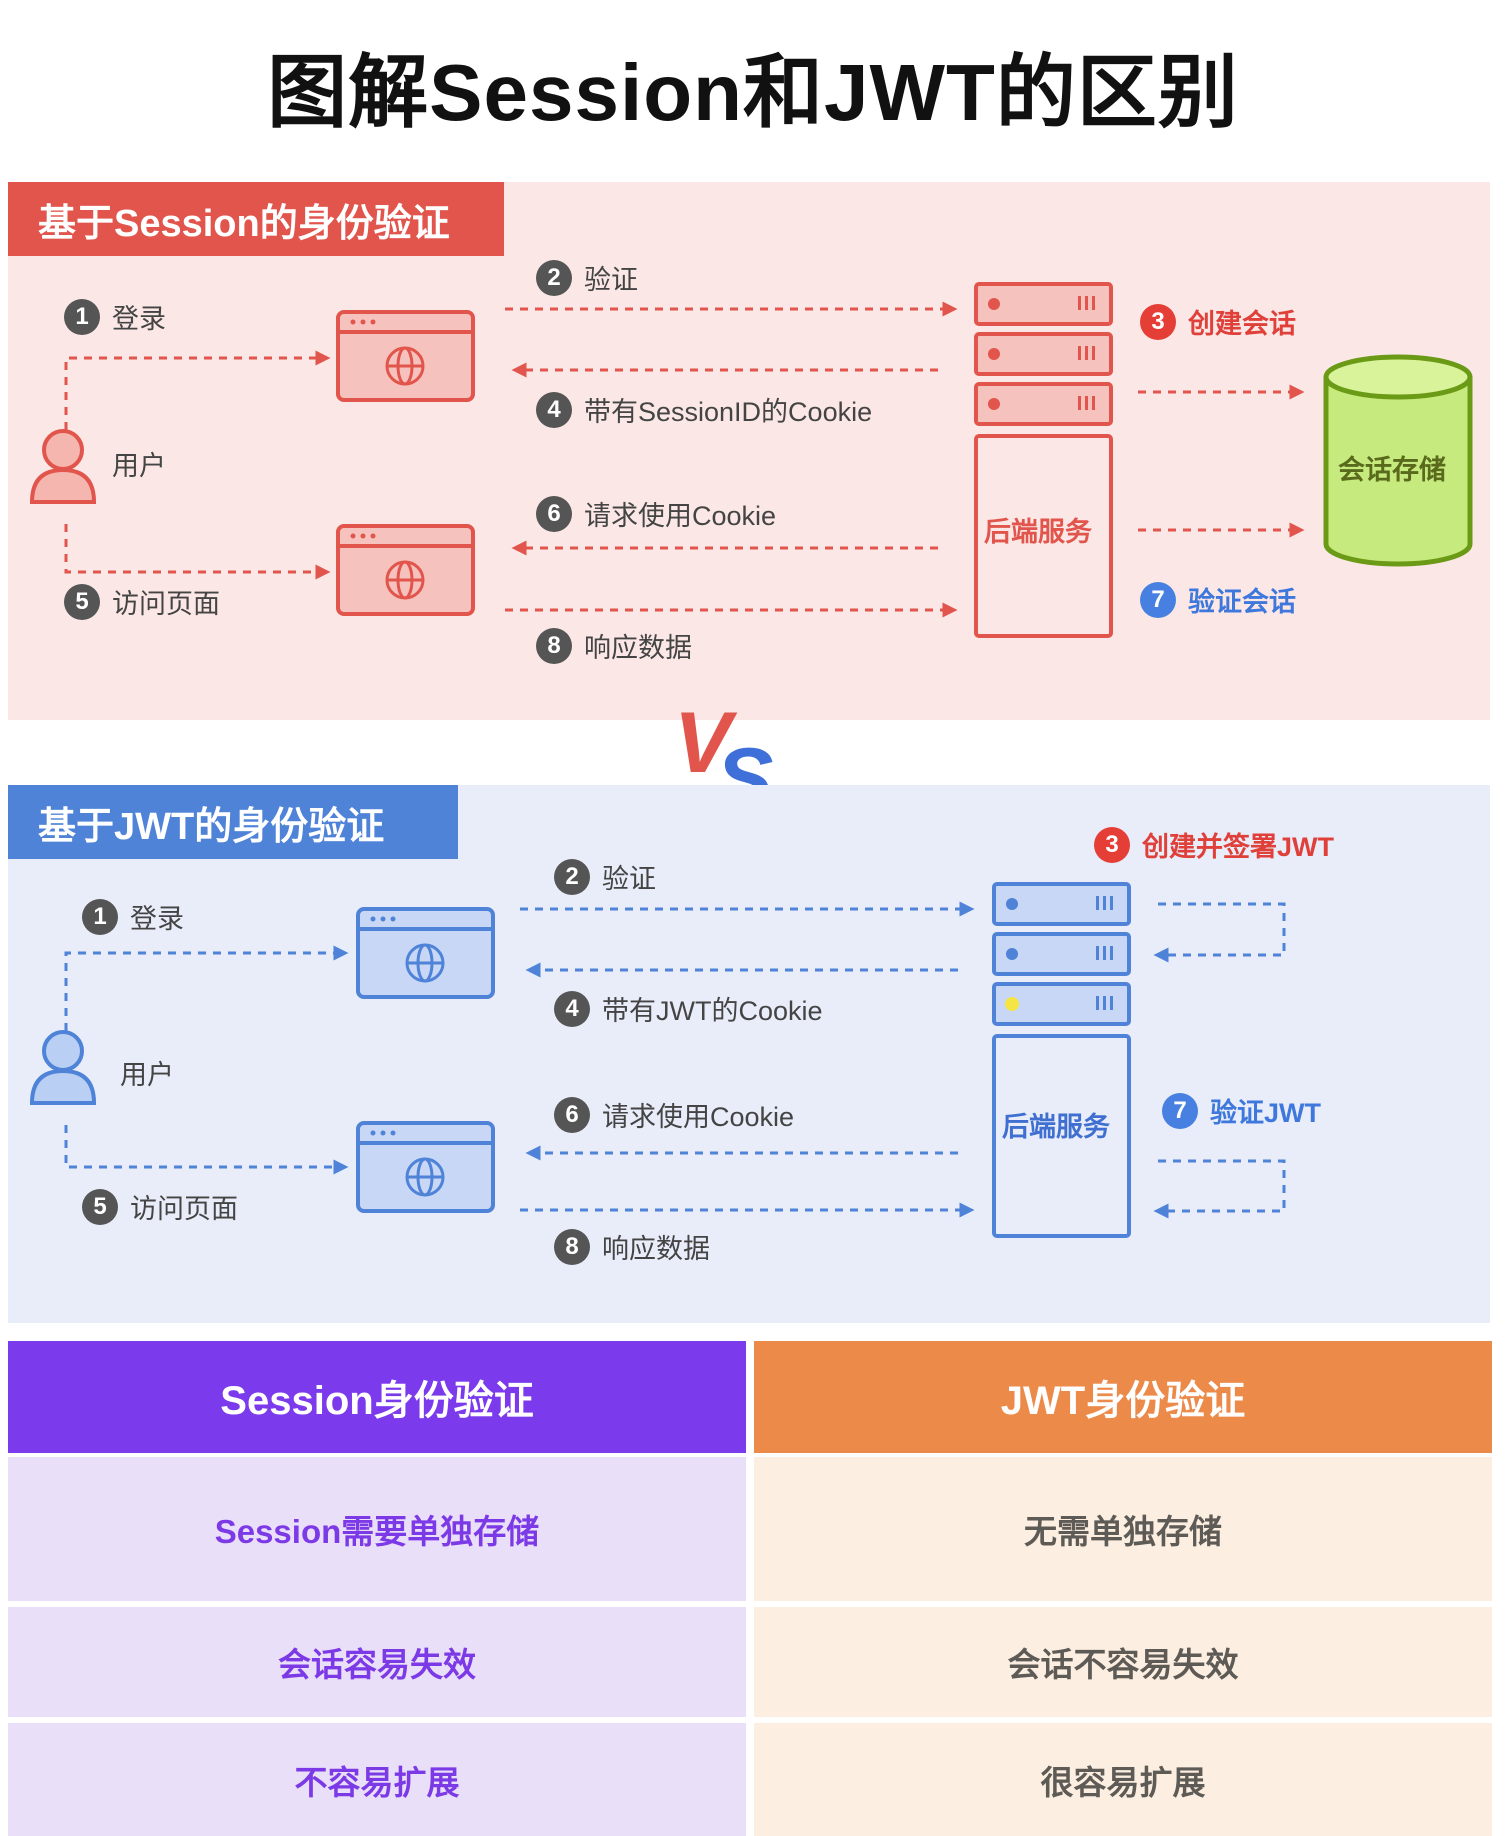  I want to click on step-4-cookie: 4 带有JWT的Cookie, so click(688, 1008).